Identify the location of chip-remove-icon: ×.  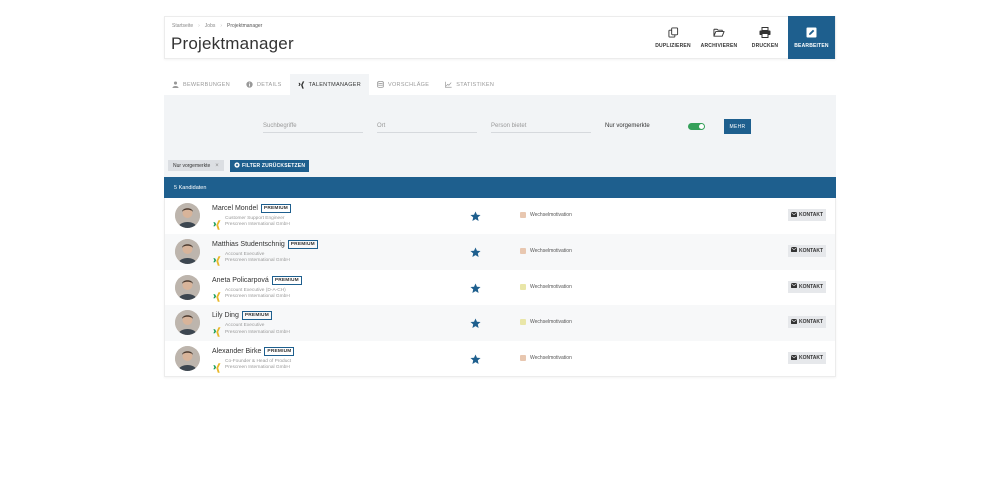
(217, 166).